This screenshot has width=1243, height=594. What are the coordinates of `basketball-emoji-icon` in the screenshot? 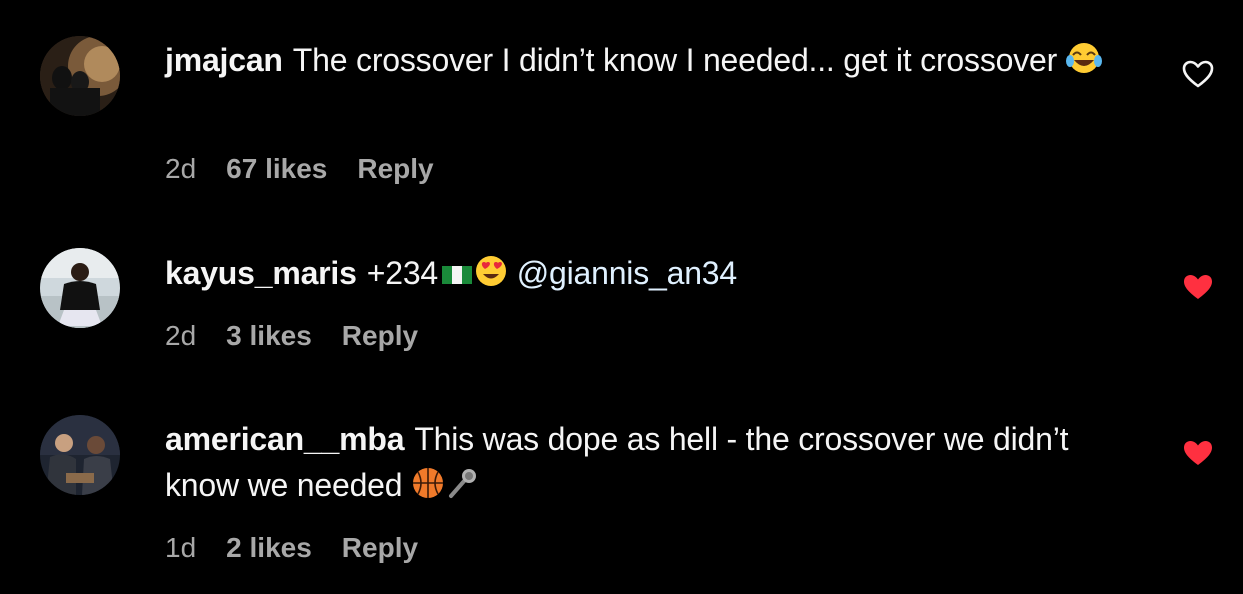 It's located at (428, 489).